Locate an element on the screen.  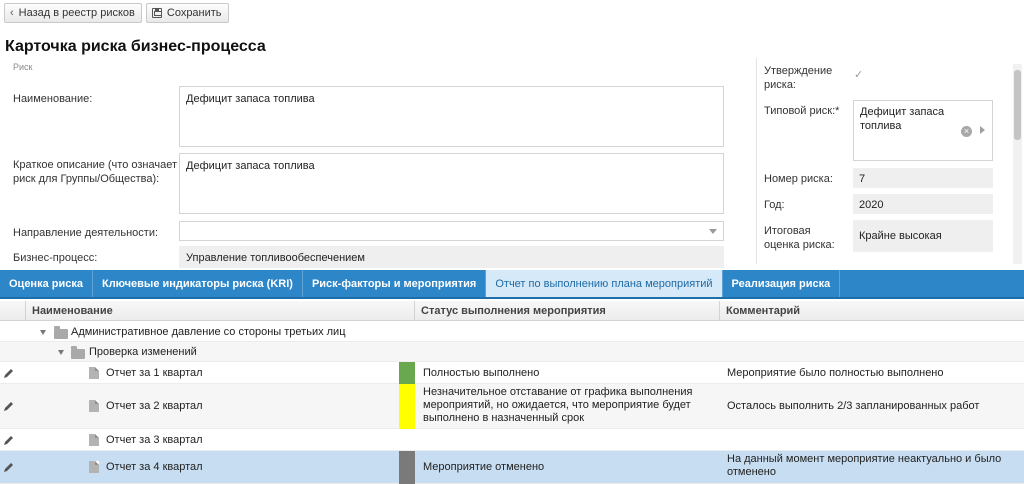
row-status: Мероприятие отменено is located at coordinates (484, 467).